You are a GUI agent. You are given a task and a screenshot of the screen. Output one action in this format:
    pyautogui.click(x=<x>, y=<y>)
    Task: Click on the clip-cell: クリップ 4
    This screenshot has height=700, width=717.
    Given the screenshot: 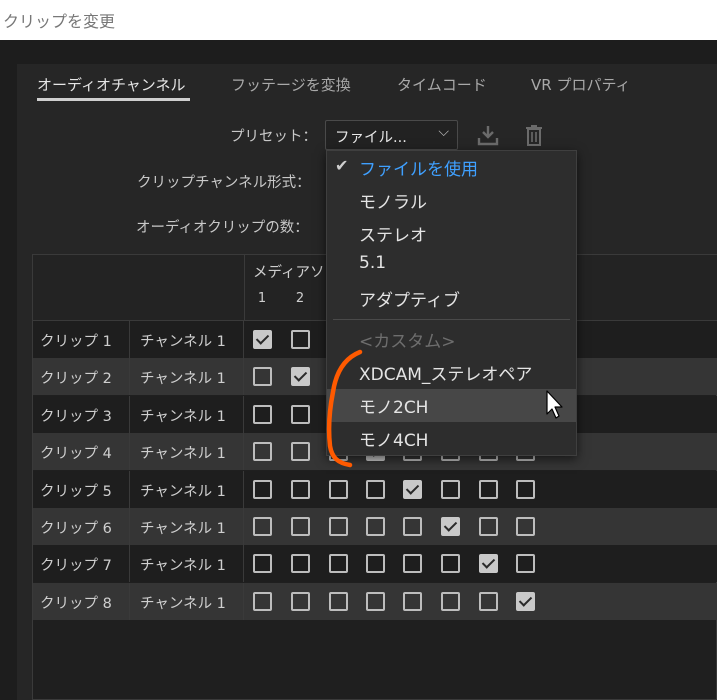 What is the action you would take?
    pyautogui.click(x=81, y=452)
    